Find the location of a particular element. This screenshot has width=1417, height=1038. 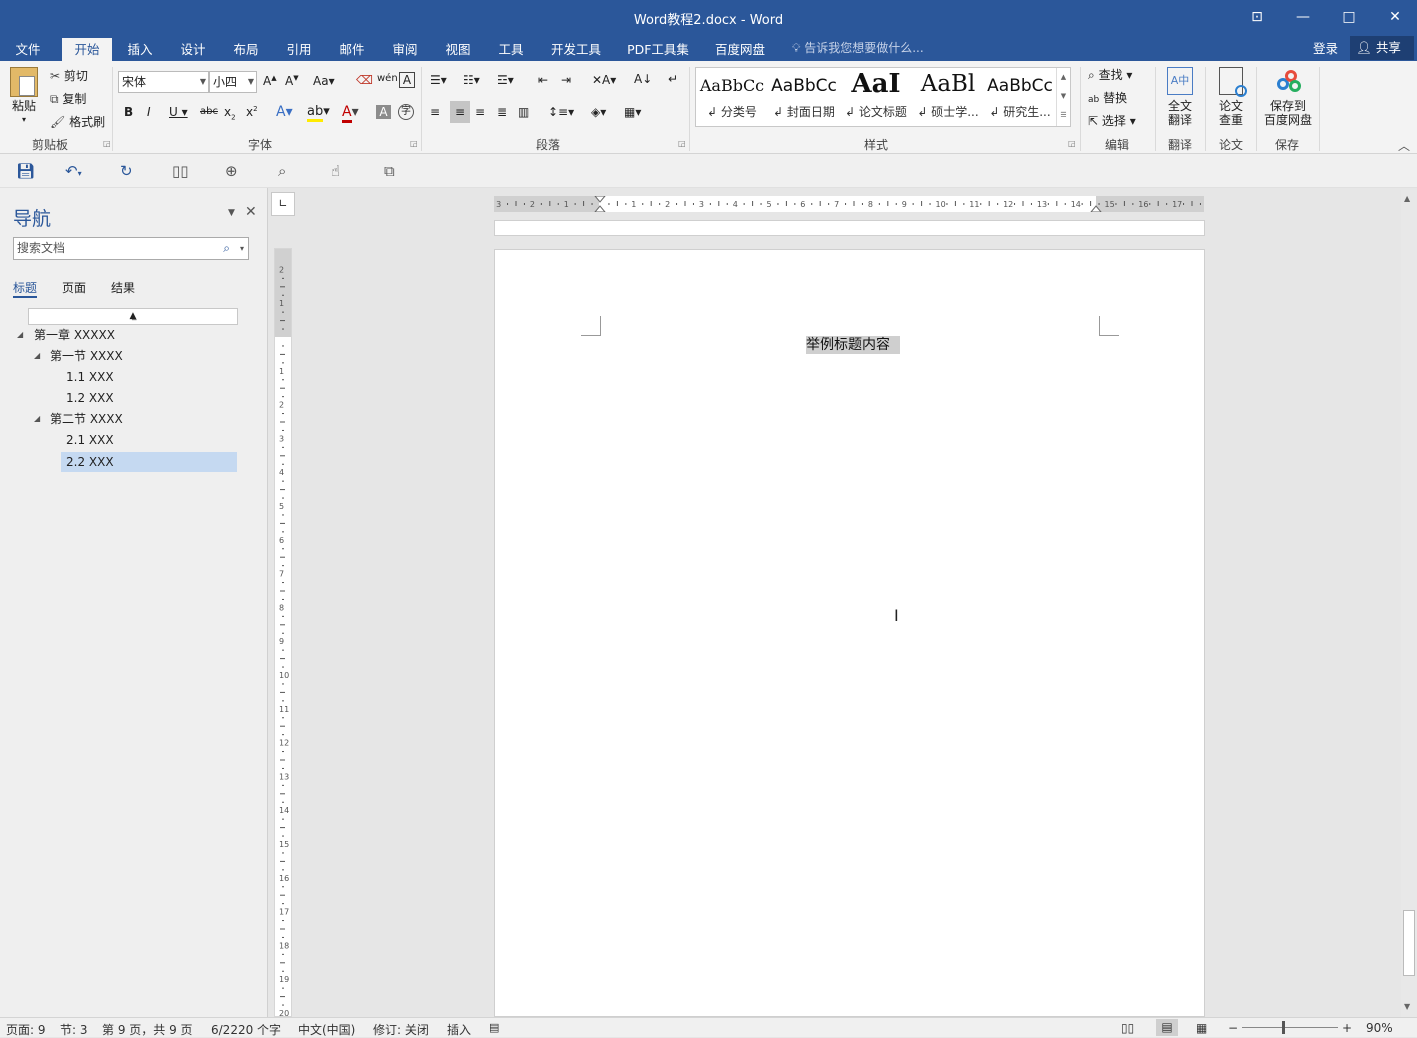

increase-indent-icon: ⇥ is located at coordinates (566, 80).